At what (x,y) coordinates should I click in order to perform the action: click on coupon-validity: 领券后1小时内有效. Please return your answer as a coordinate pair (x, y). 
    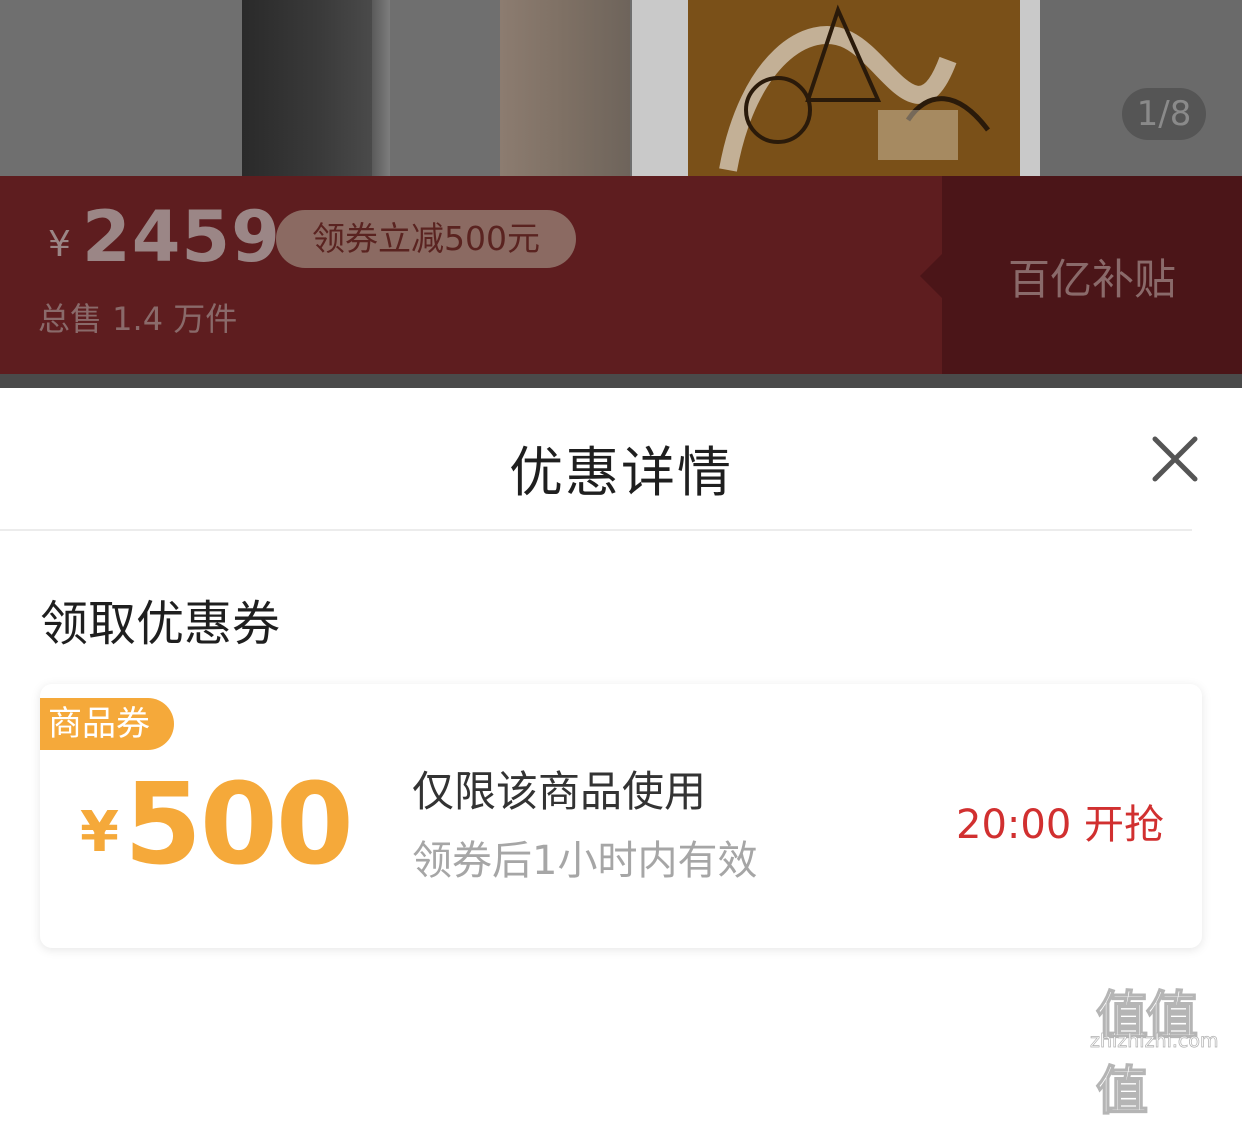
    Looking at the image, I should click on (585, 861).